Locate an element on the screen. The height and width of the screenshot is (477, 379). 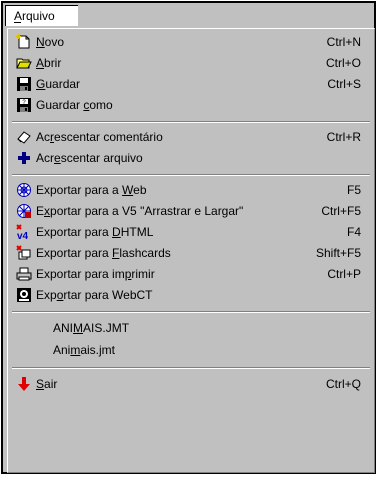
menu-arquivo-label: Arquivo is located at coordinates (34, 16).